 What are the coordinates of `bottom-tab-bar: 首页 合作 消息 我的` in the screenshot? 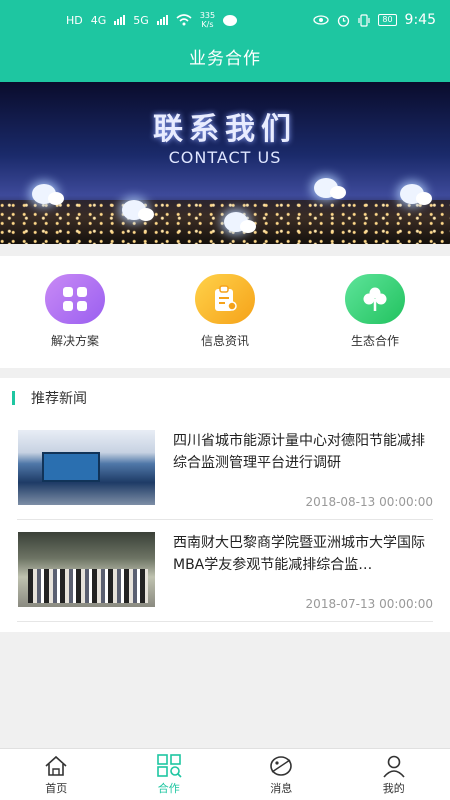 It's located at (225, 774).